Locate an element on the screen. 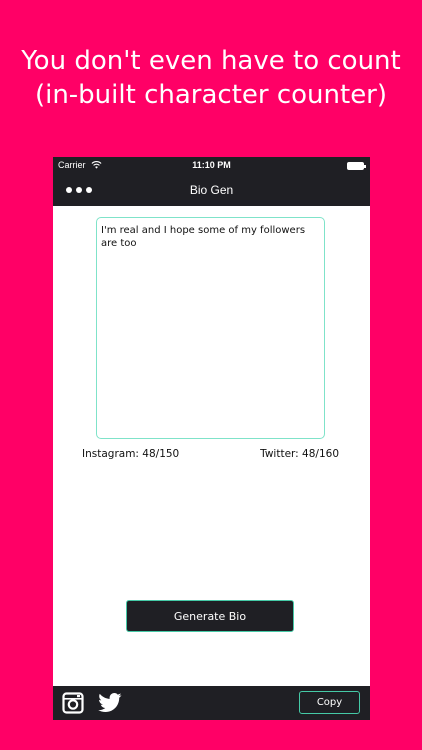  battery-icon is located at coordinates (356, 166).